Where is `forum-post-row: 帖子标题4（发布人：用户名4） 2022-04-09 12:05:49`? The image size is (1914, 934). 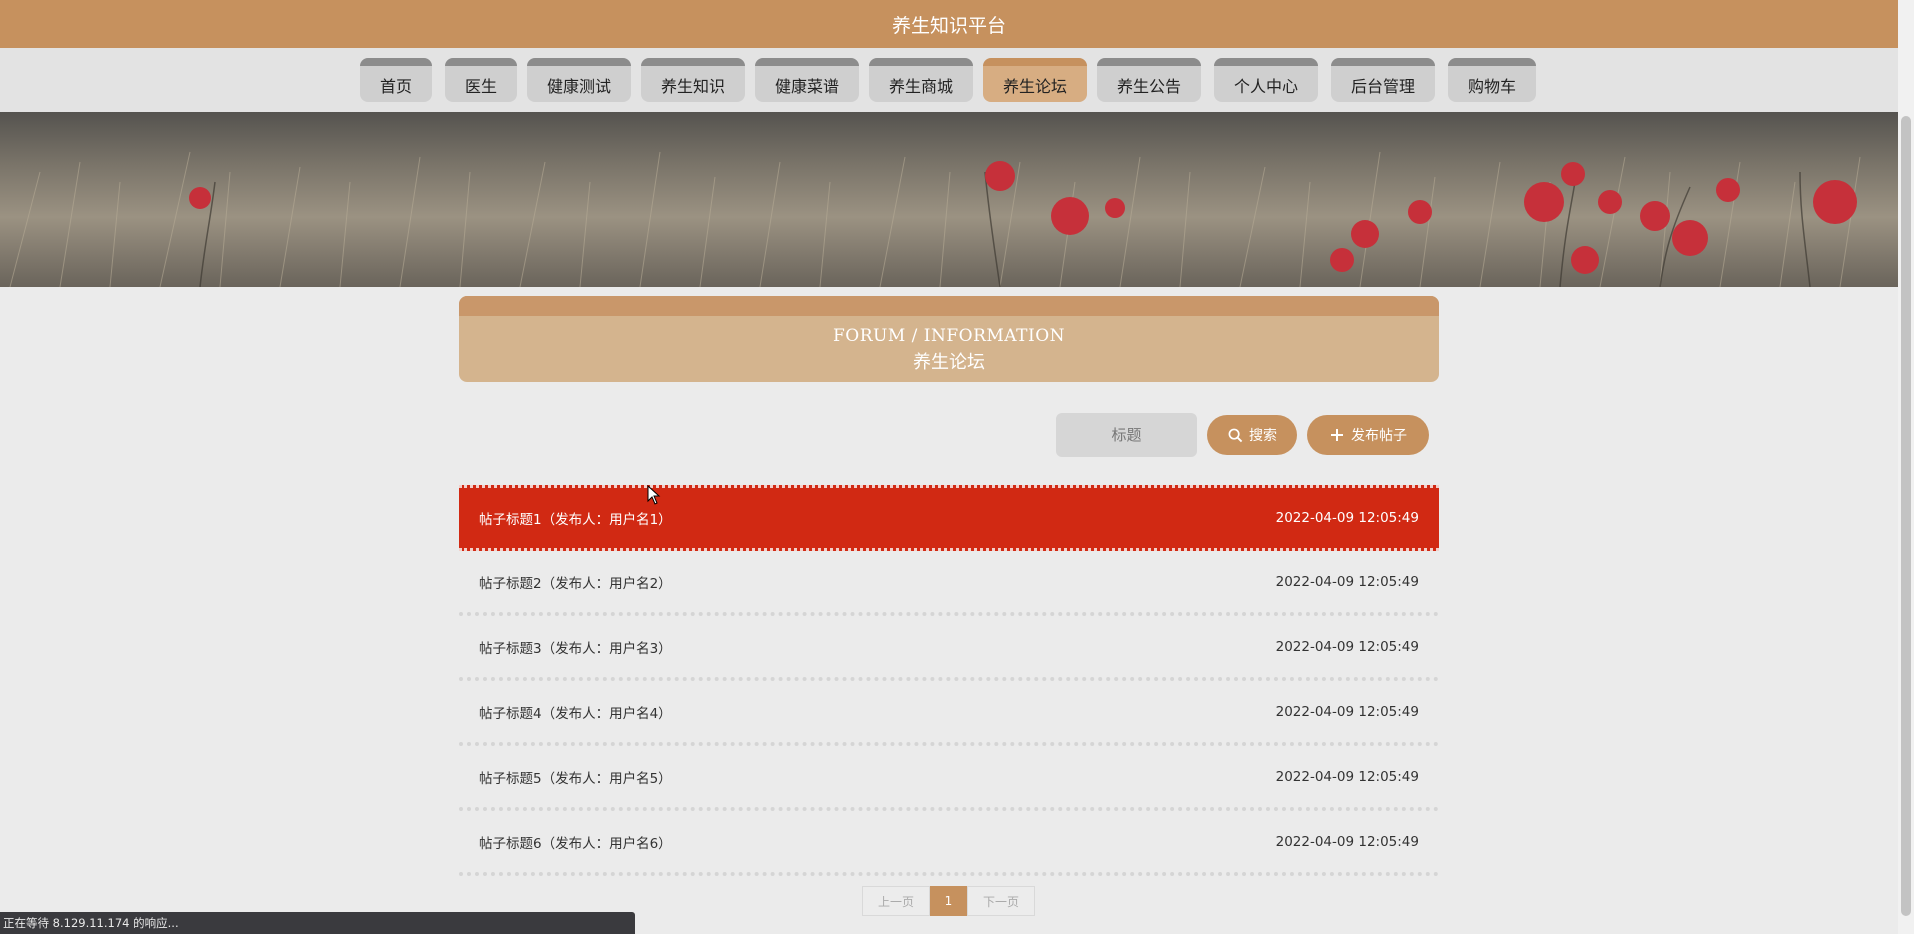
forum-post-row: 帖子标题4（发布人：用户名4） 2022-04-09 12:05:49 is located at coordinates (949, 713).